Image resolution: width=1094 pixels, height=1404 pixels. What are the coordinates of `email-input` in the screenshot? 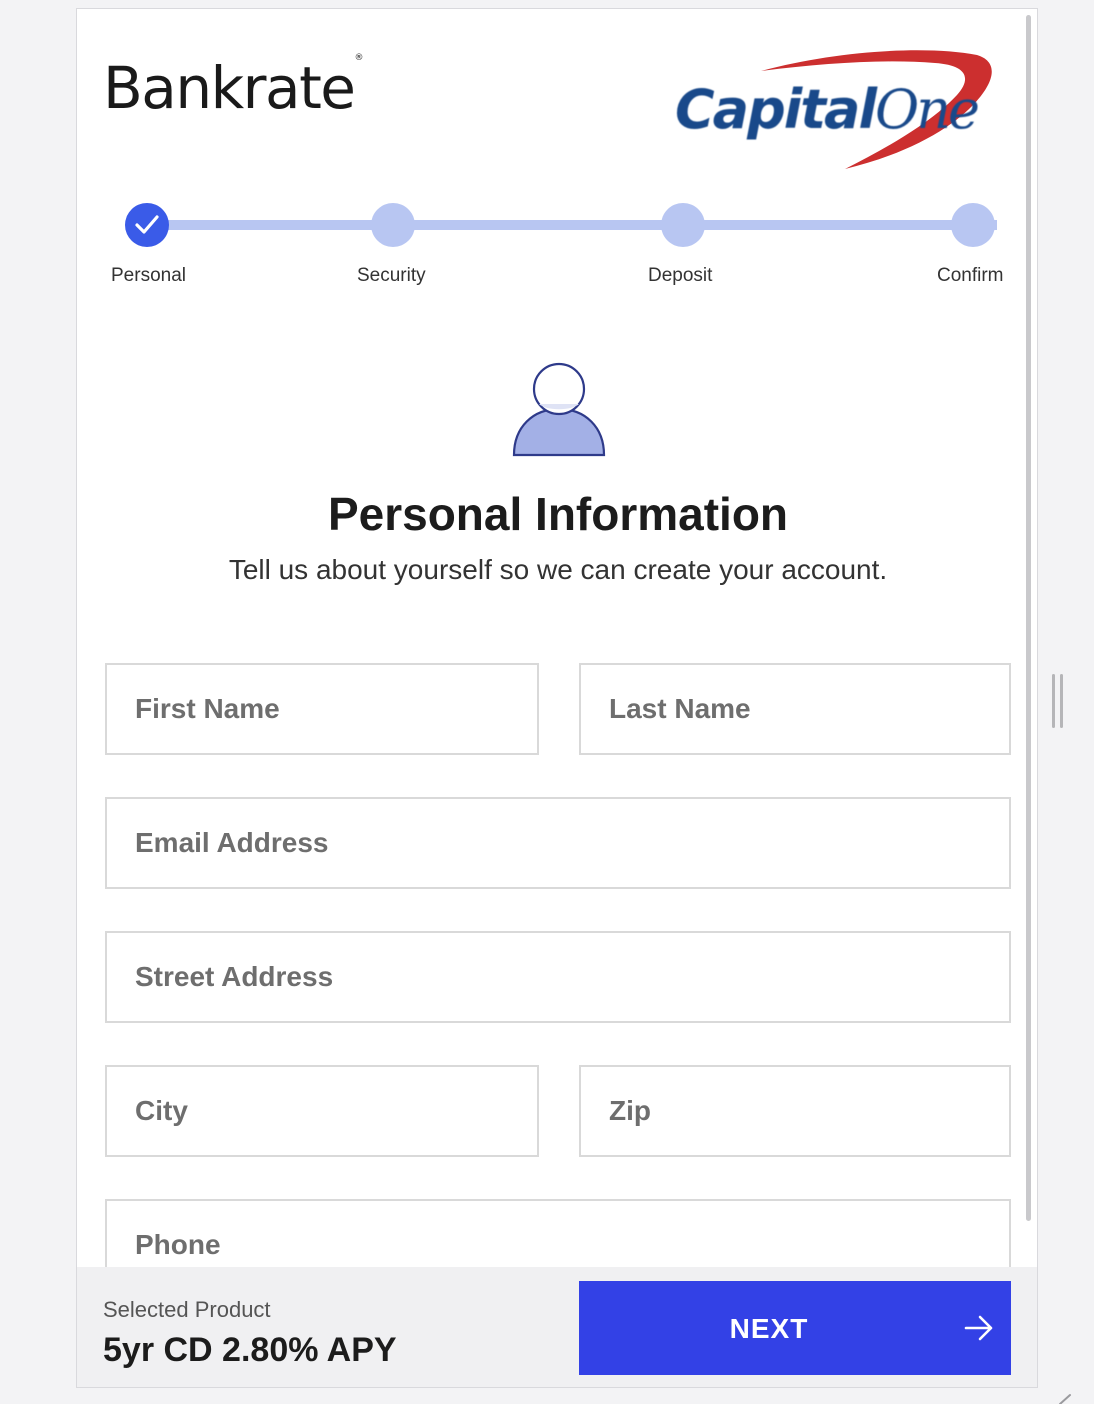 It's located at (558, 843).